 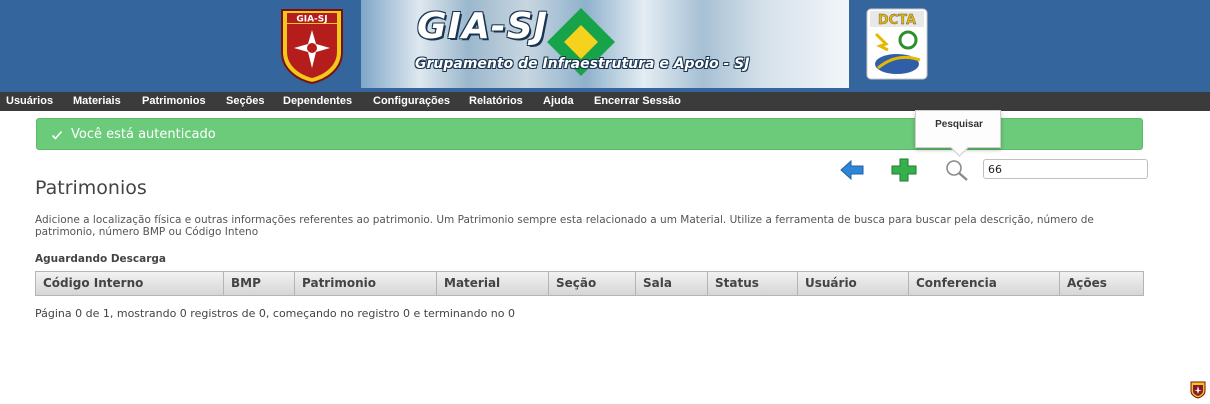 What do you see at coordinates (143, 134) in the screenshot?
I see `alert-message: Você está autenticado` at bounding box center [143, 134].